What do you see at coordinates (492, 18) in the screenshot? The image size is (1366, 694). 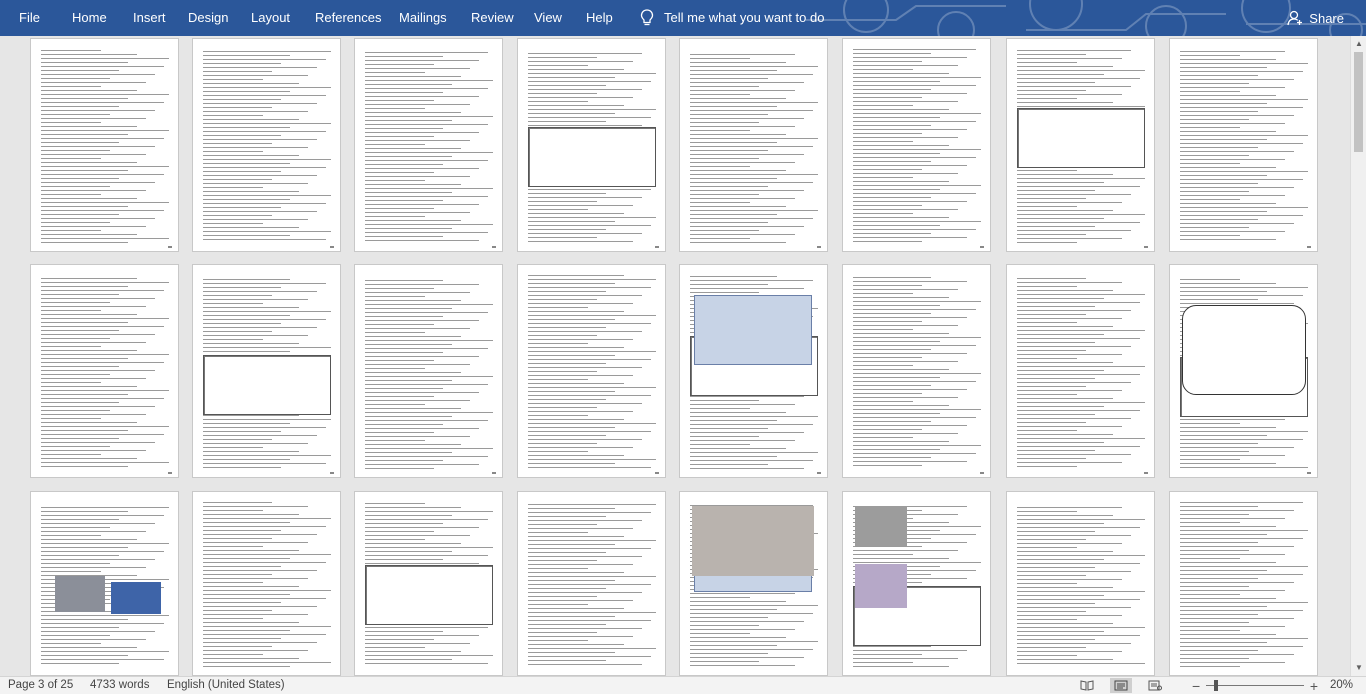 I see `tab-review: Review` at bounding box center [492, 18].